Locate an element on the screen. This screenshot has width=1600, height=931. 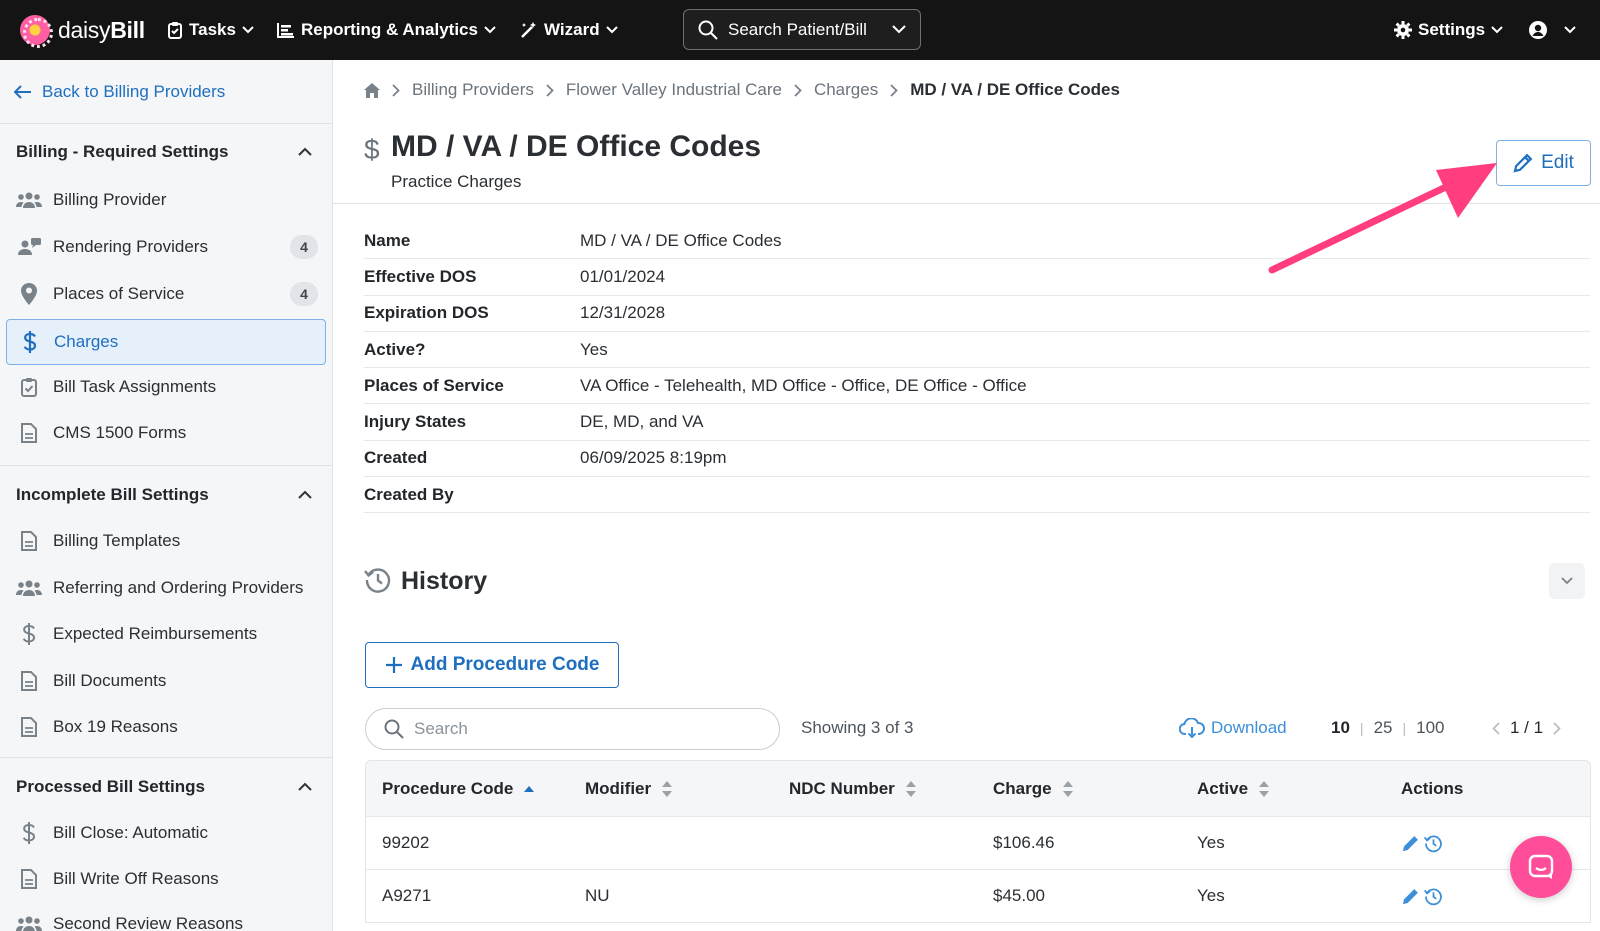
sidebar-item-billing-provider: Billing Provider is located at coordinates (166, 200).